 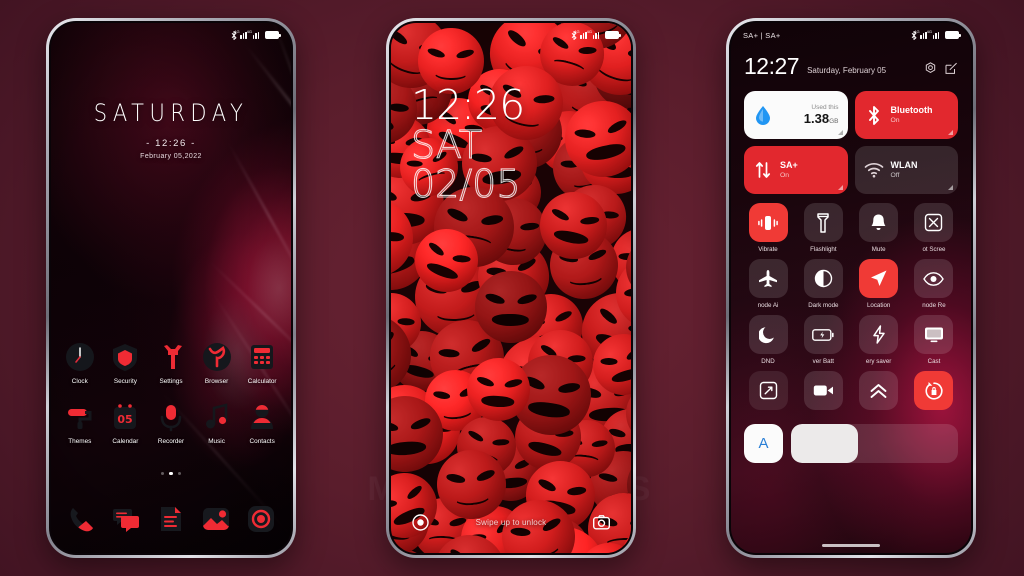 I want to click on video-camera-icon, so click(x=823, y=390).